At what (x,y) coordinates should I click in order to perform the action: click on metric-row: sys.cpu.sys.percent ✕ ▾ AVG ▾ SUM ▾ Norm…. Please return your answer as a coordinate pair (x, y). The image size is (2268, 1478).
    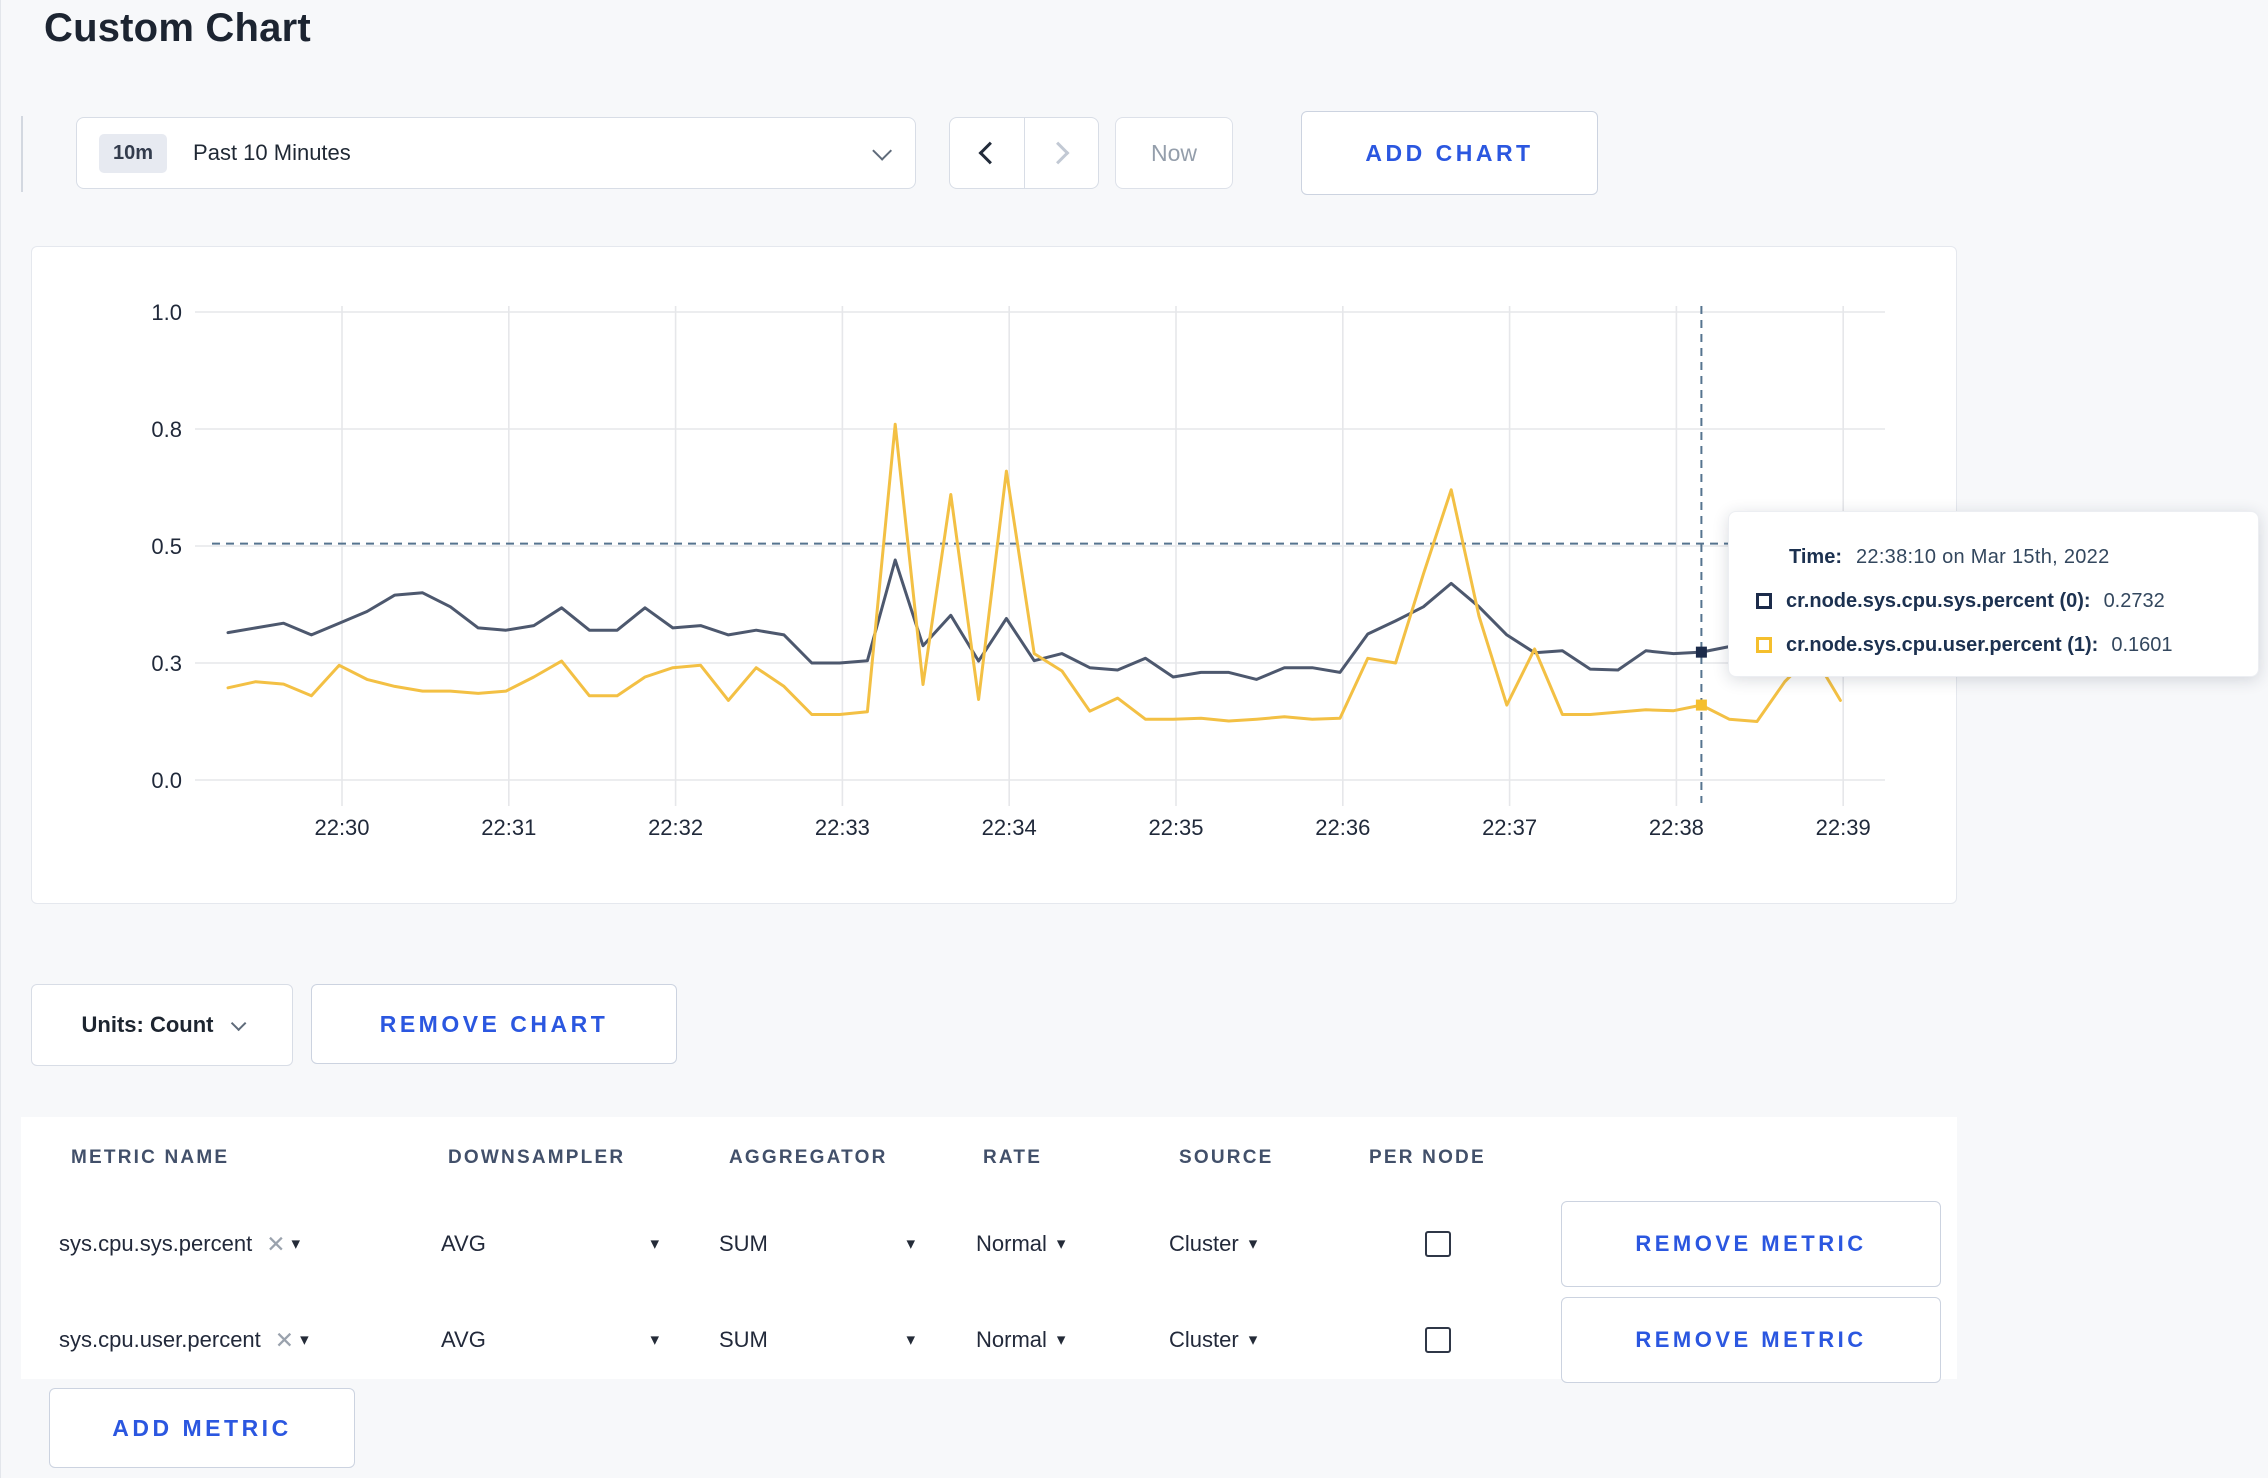
    Looking at the image, I should click on (989, 1244).